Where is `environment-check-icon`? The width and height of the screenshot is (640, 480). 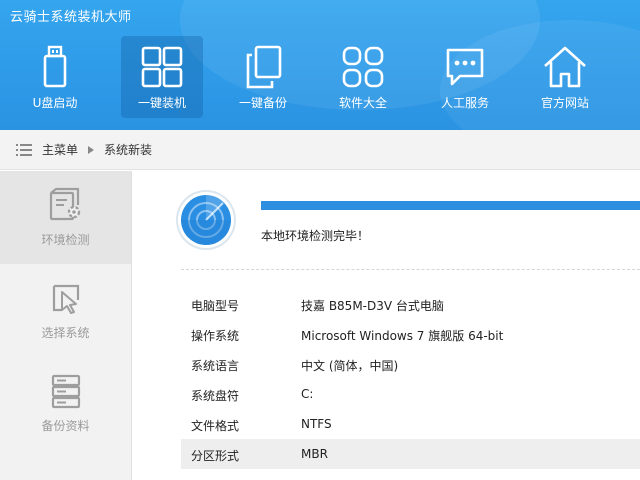 environment-check-icon is located at coordinates (64, 204).